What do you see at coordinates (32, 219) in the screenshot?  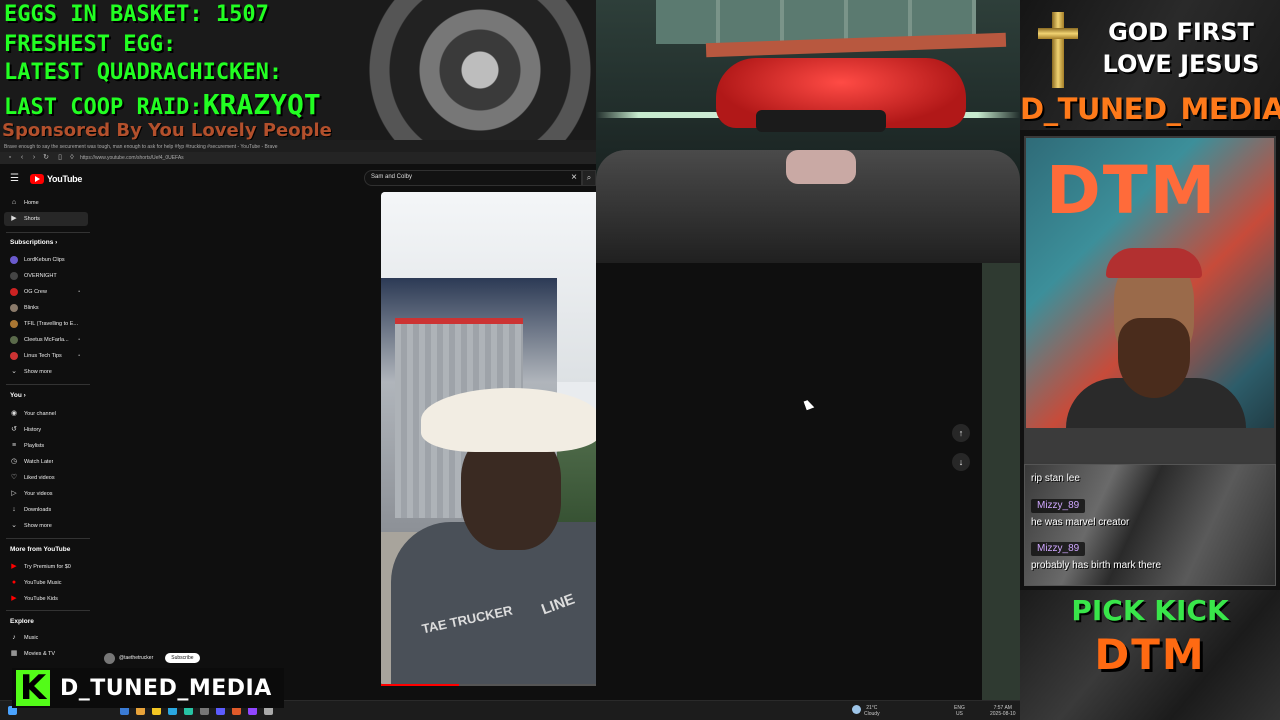 I see `sidebar-item-label: Shorts` at bounding box center [32, 219].